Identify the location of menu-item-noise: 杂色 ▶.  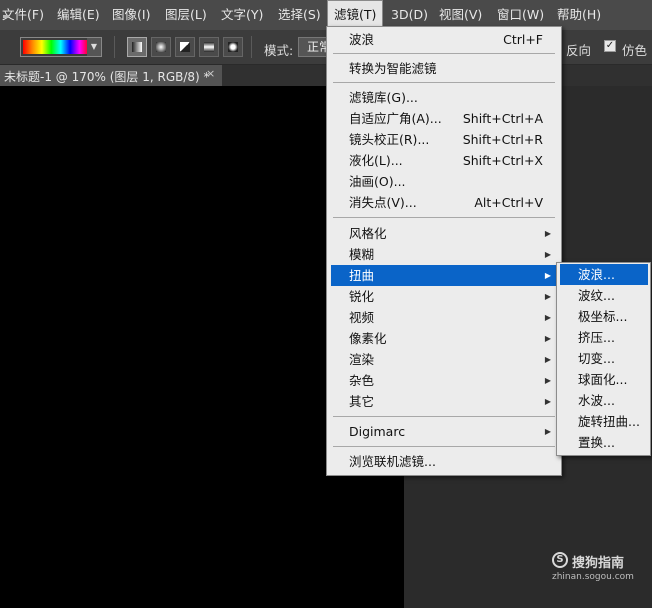
(444, 380).